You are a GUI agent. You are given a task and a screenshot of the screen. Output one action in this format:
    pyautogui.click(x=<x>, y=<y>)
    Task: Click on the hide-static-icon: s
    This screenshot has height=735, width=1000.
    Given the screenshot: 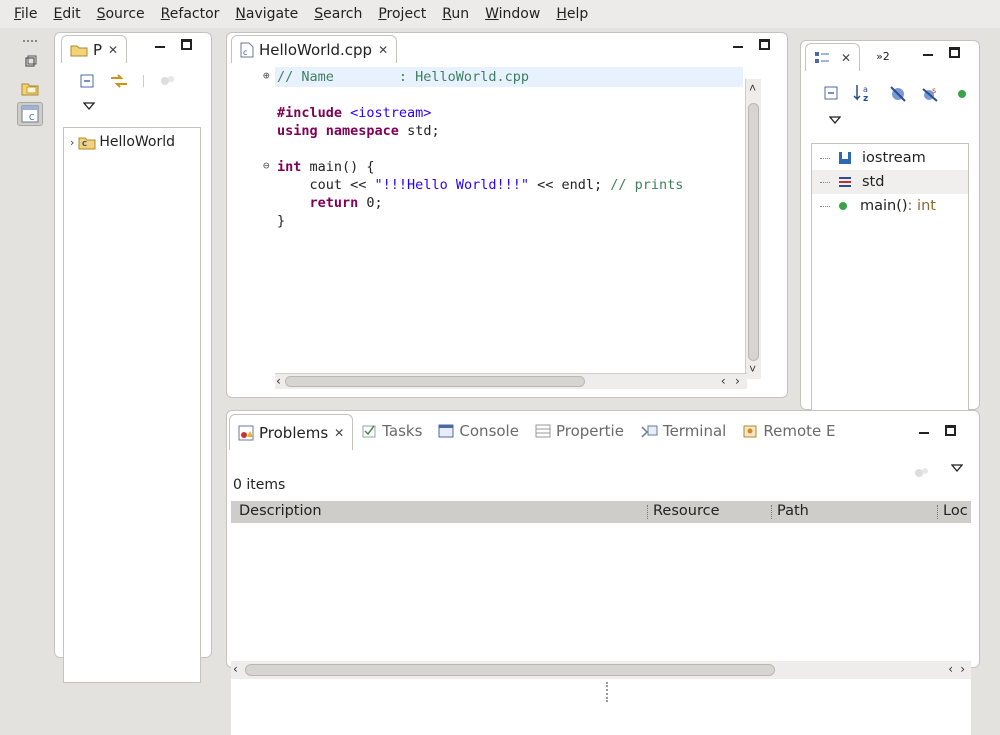 What is the action you would take?
    pyautogui.click(x=930, y=94)
    